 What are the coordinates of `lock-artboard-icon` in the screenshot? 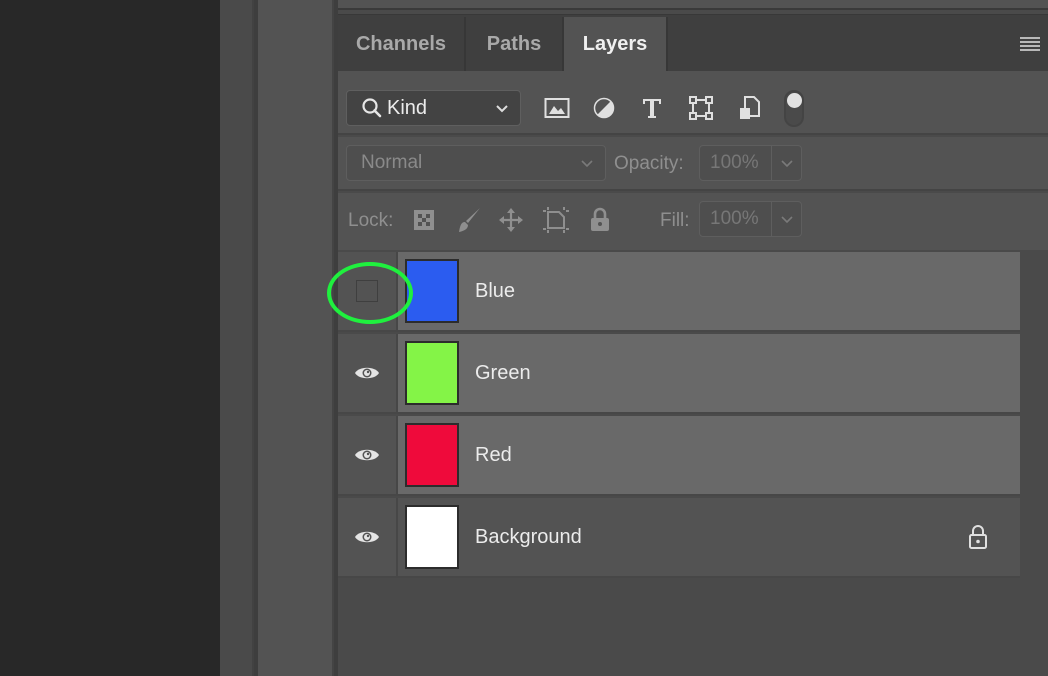 It's located at (556, 220).